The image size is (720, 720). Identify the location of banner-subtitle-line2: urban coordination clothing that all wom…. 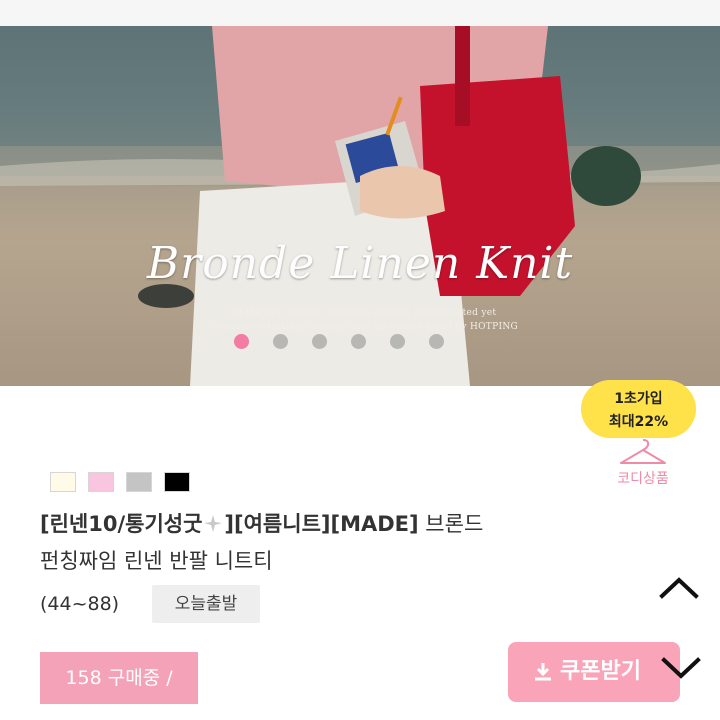
(364, 327).